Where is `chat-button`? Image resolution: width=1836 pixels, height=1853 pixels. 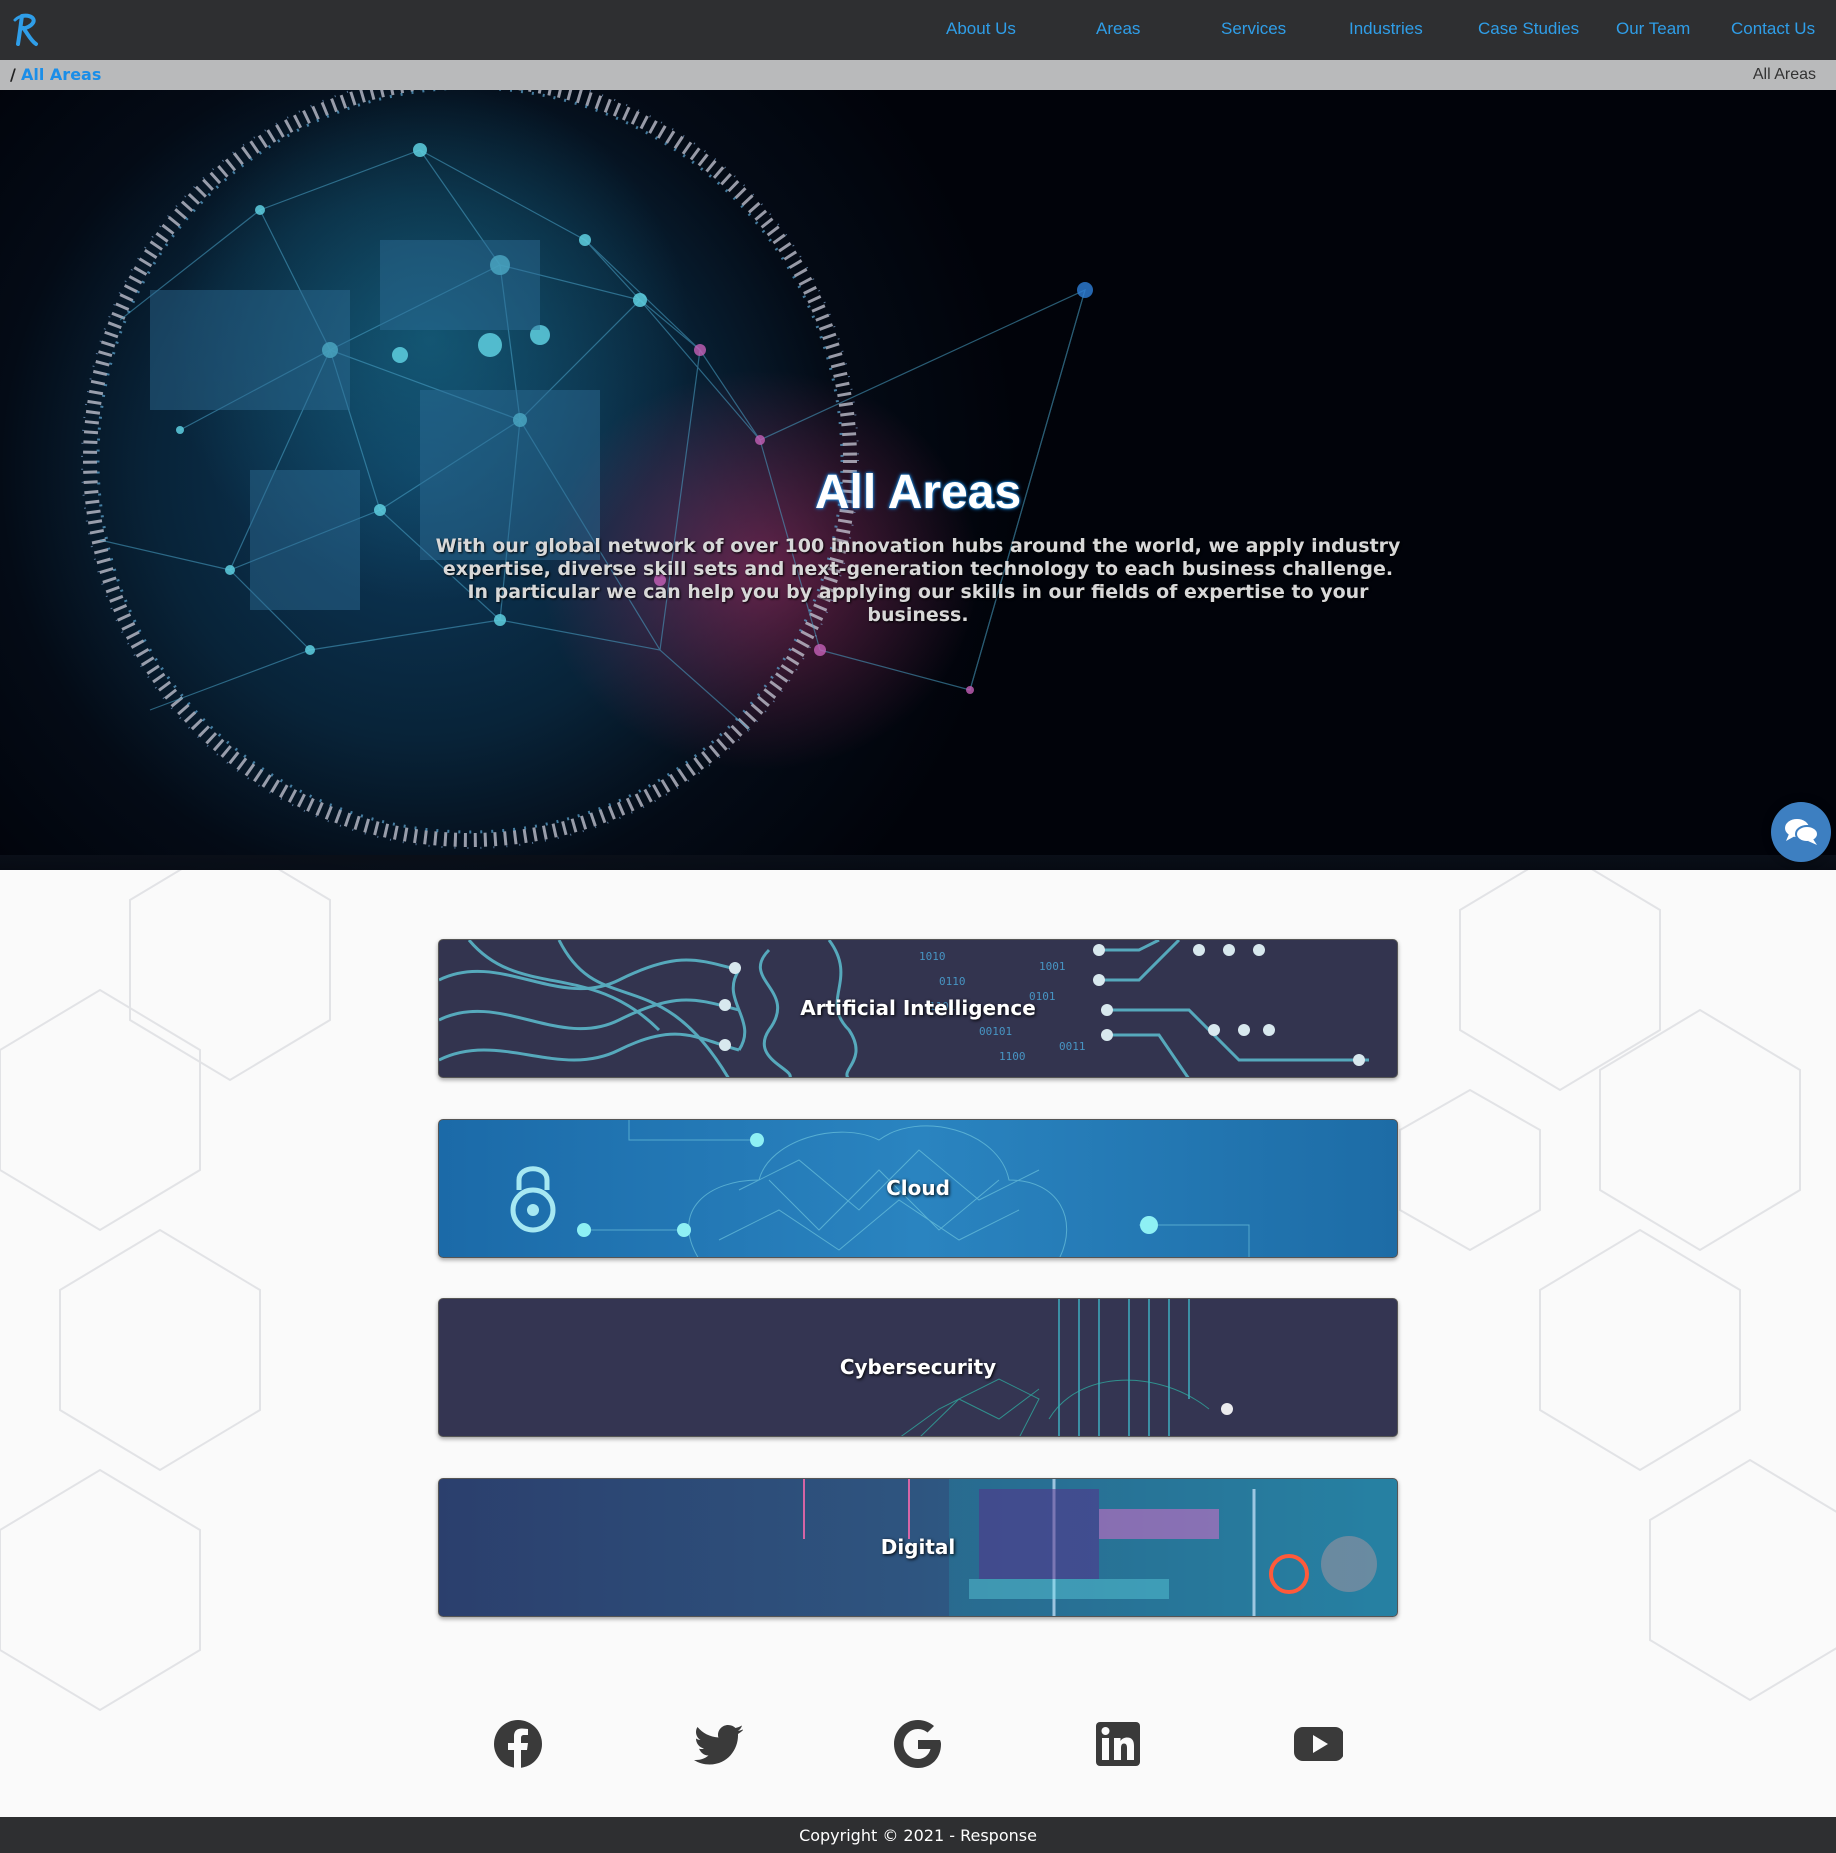 chat-button is located at coordinates (1801, 832).